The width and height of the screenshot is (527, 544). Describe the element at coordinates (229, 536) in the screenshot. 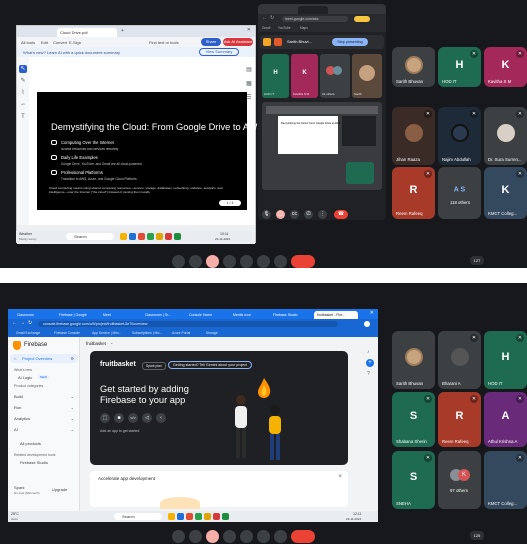

I see `reactions-button` at that location.